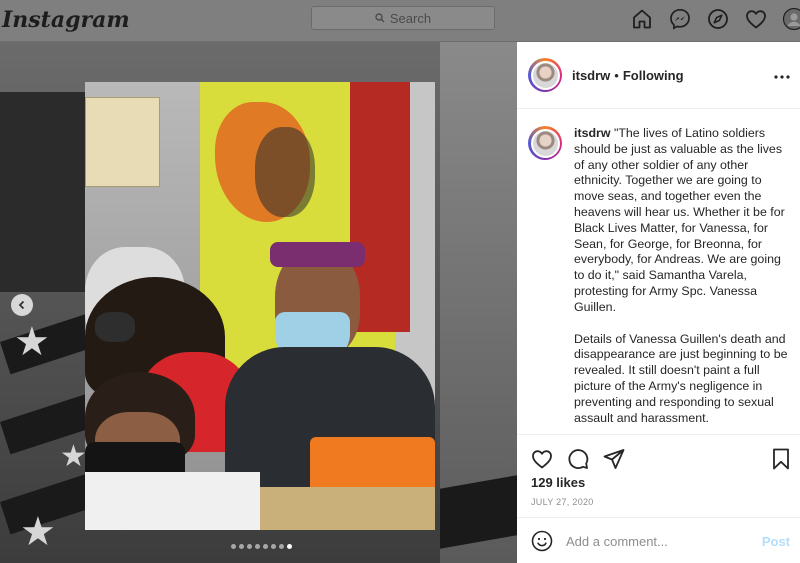 The width and height of the screenshot is (800, 563). Describe the element at coordinates (782, 75) in the screenshot. I see `more-options-icon` at that location.